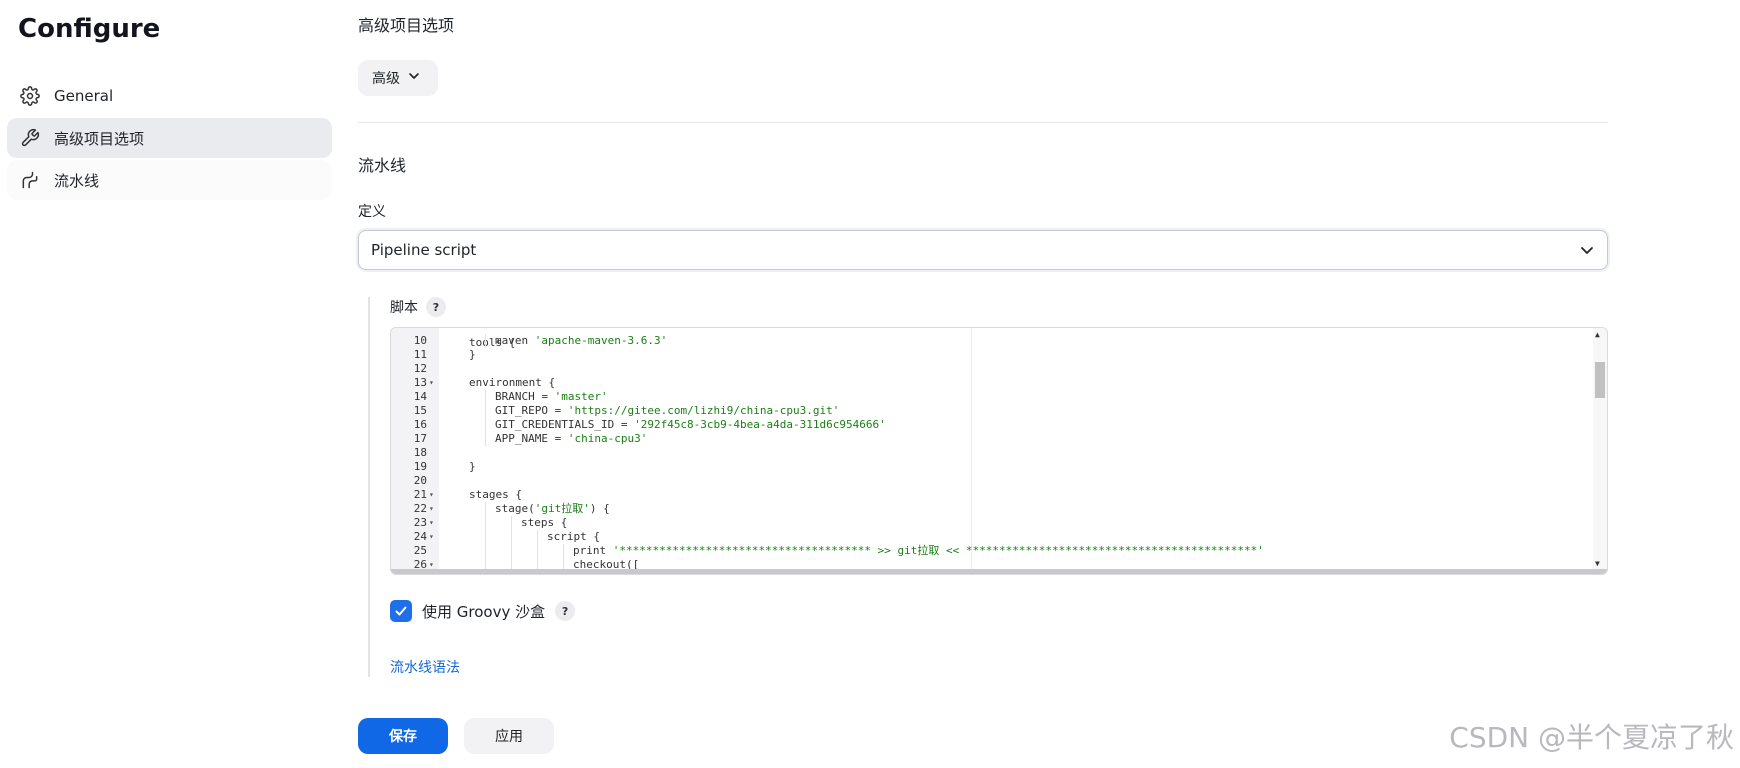  I want to click on line-number: 10, so click(420, 340).